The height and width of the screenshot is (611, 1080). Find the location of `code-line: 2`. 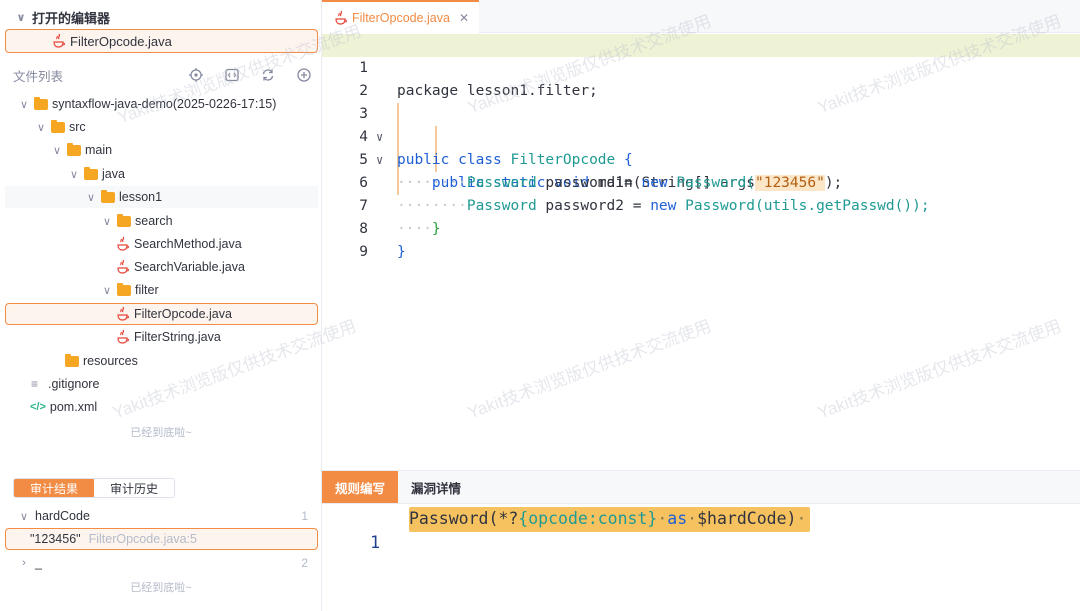

code-line: 2 is located at coordinates (701, 78).